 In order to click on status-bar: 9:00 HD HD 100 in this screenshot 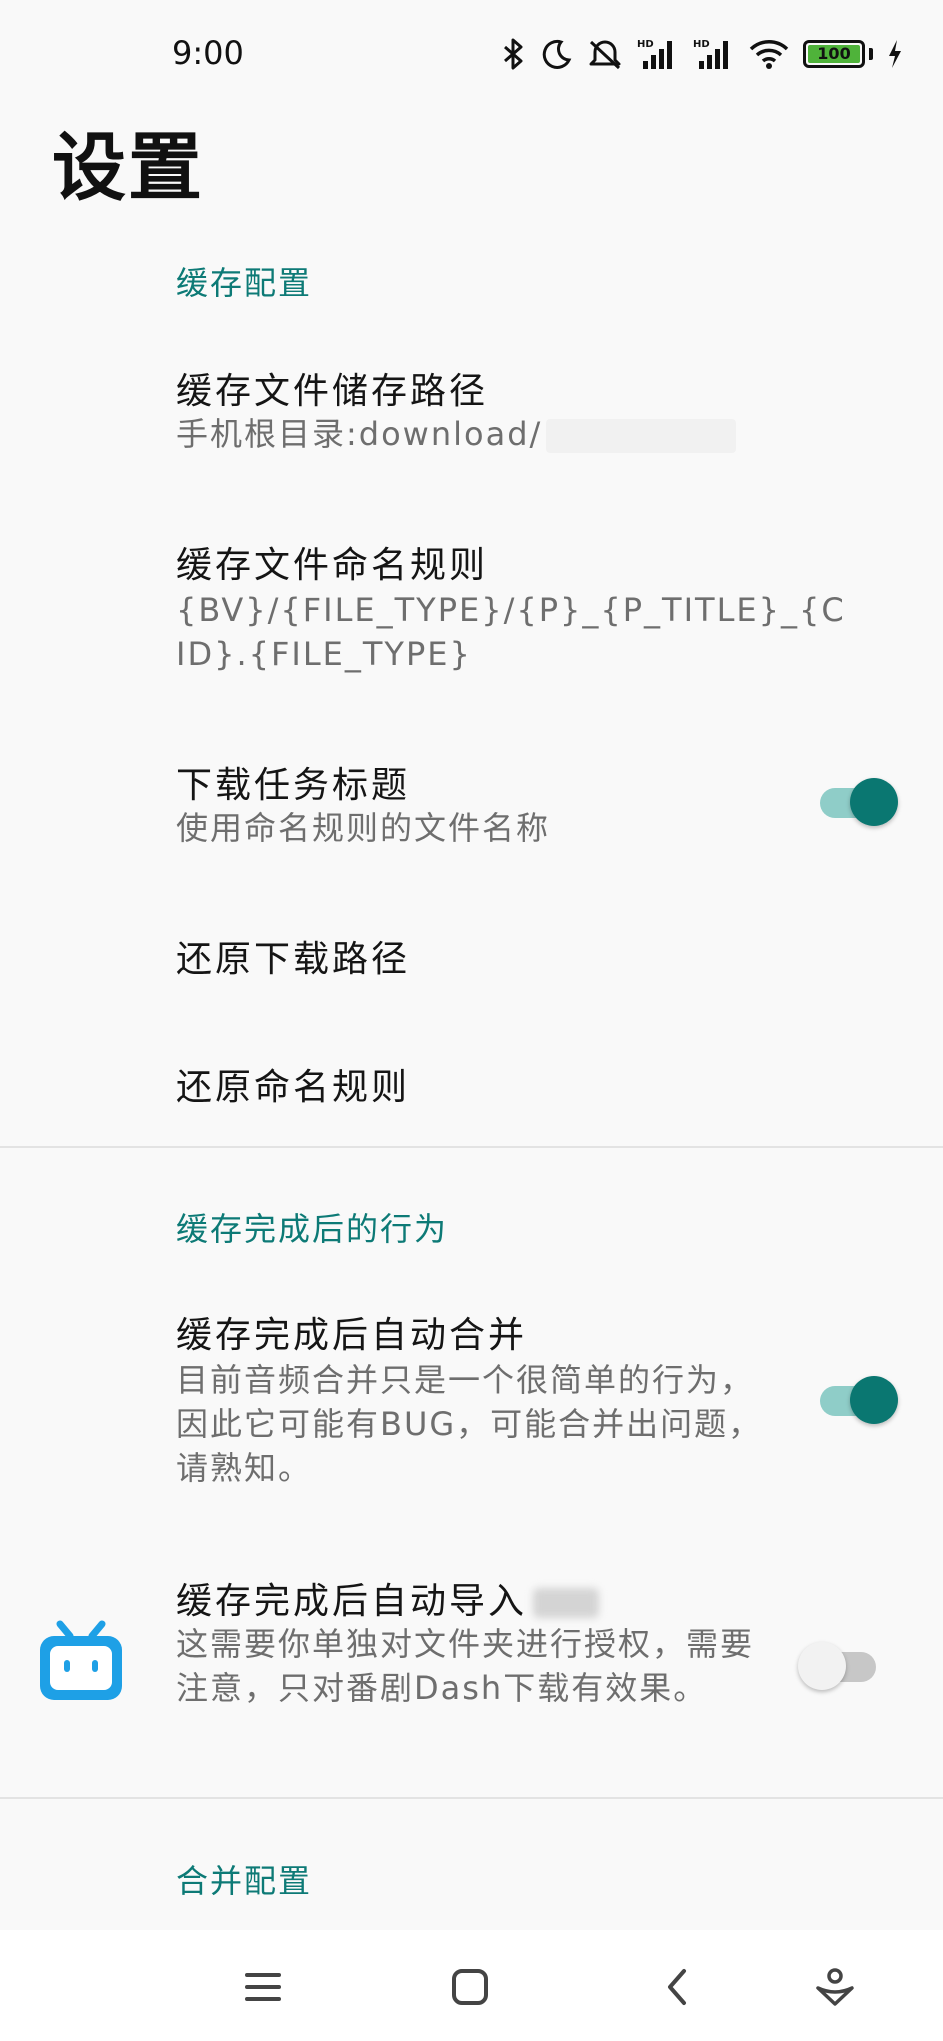, I will do `click(471, 54)`.